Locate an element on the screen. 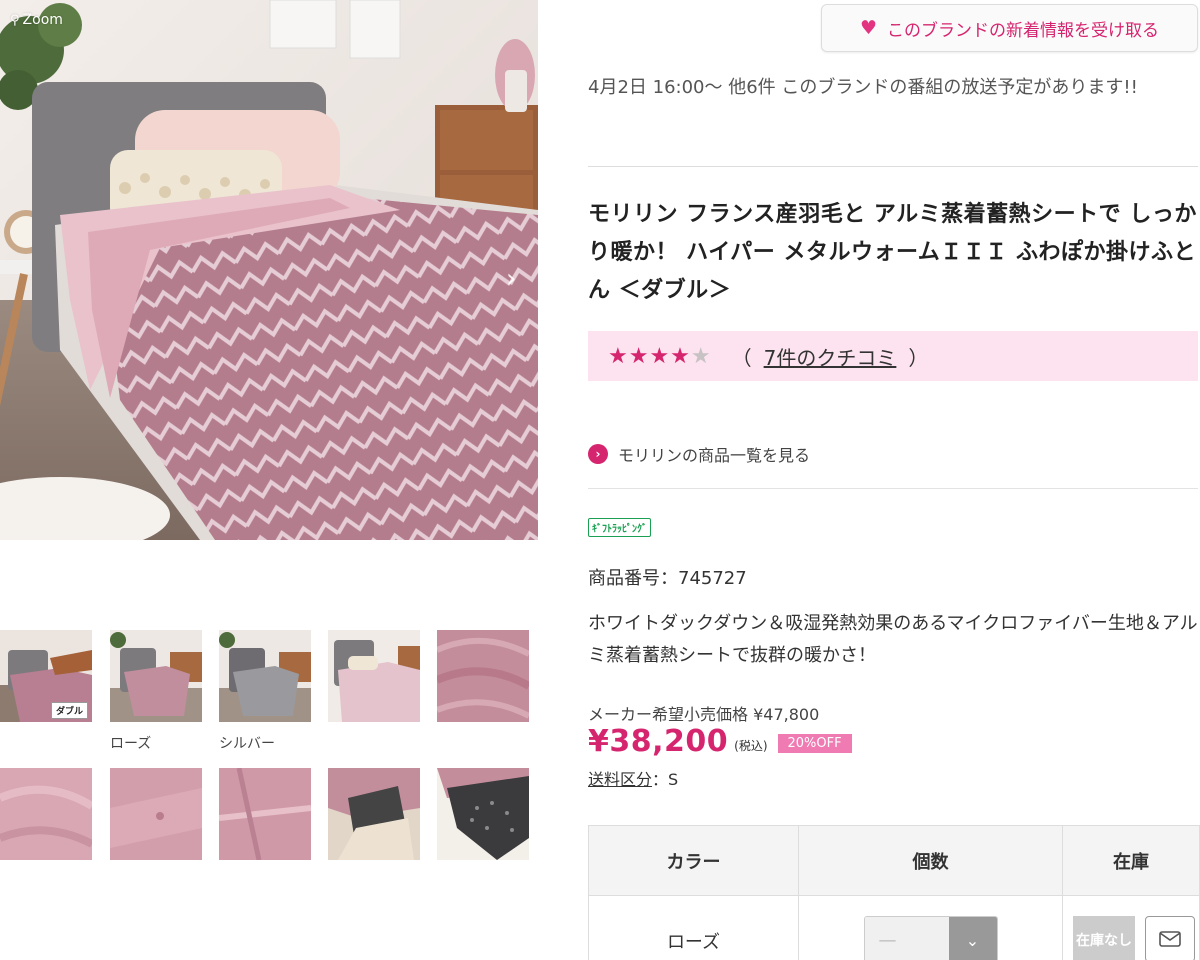 This screenshot has width=1200, height=960. heart-icon: ♥ is located at coordinates (868, 28).